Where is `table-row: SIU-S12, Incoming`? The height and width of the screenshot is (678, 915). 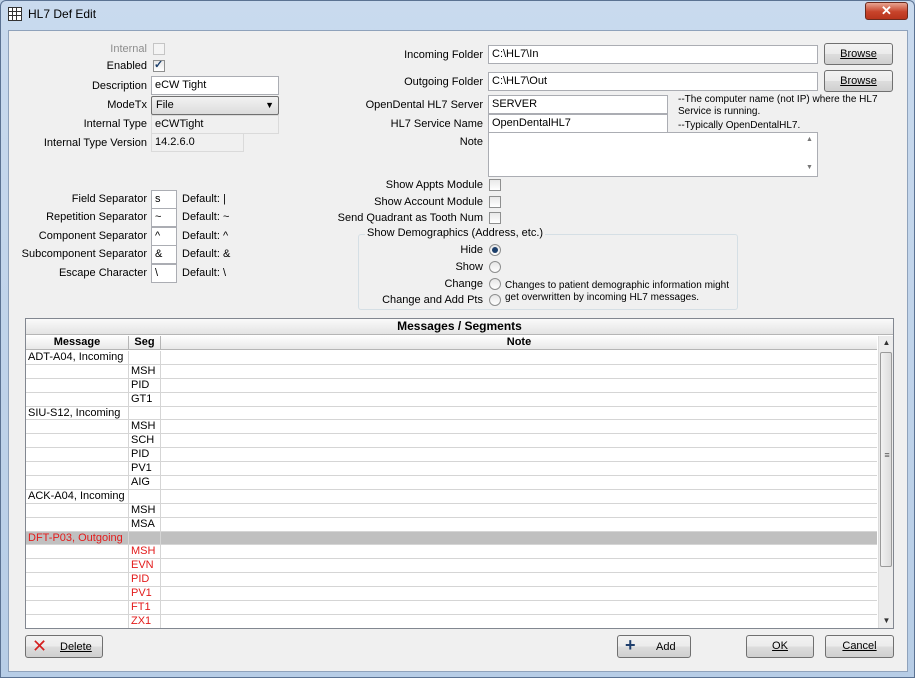 table-row: SIU-S12, Incoming is located at coordinates (451, 413).